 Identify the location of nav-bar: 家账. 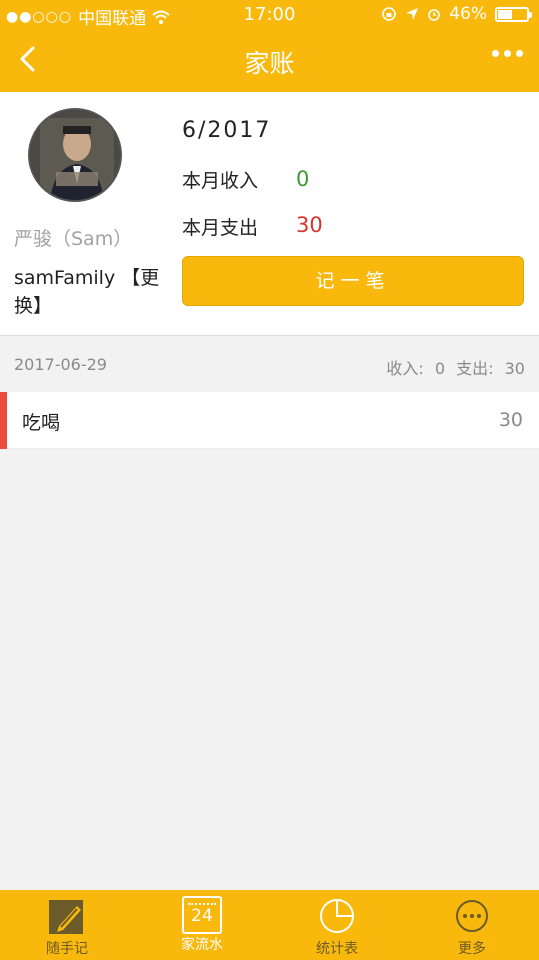
(269, 61).